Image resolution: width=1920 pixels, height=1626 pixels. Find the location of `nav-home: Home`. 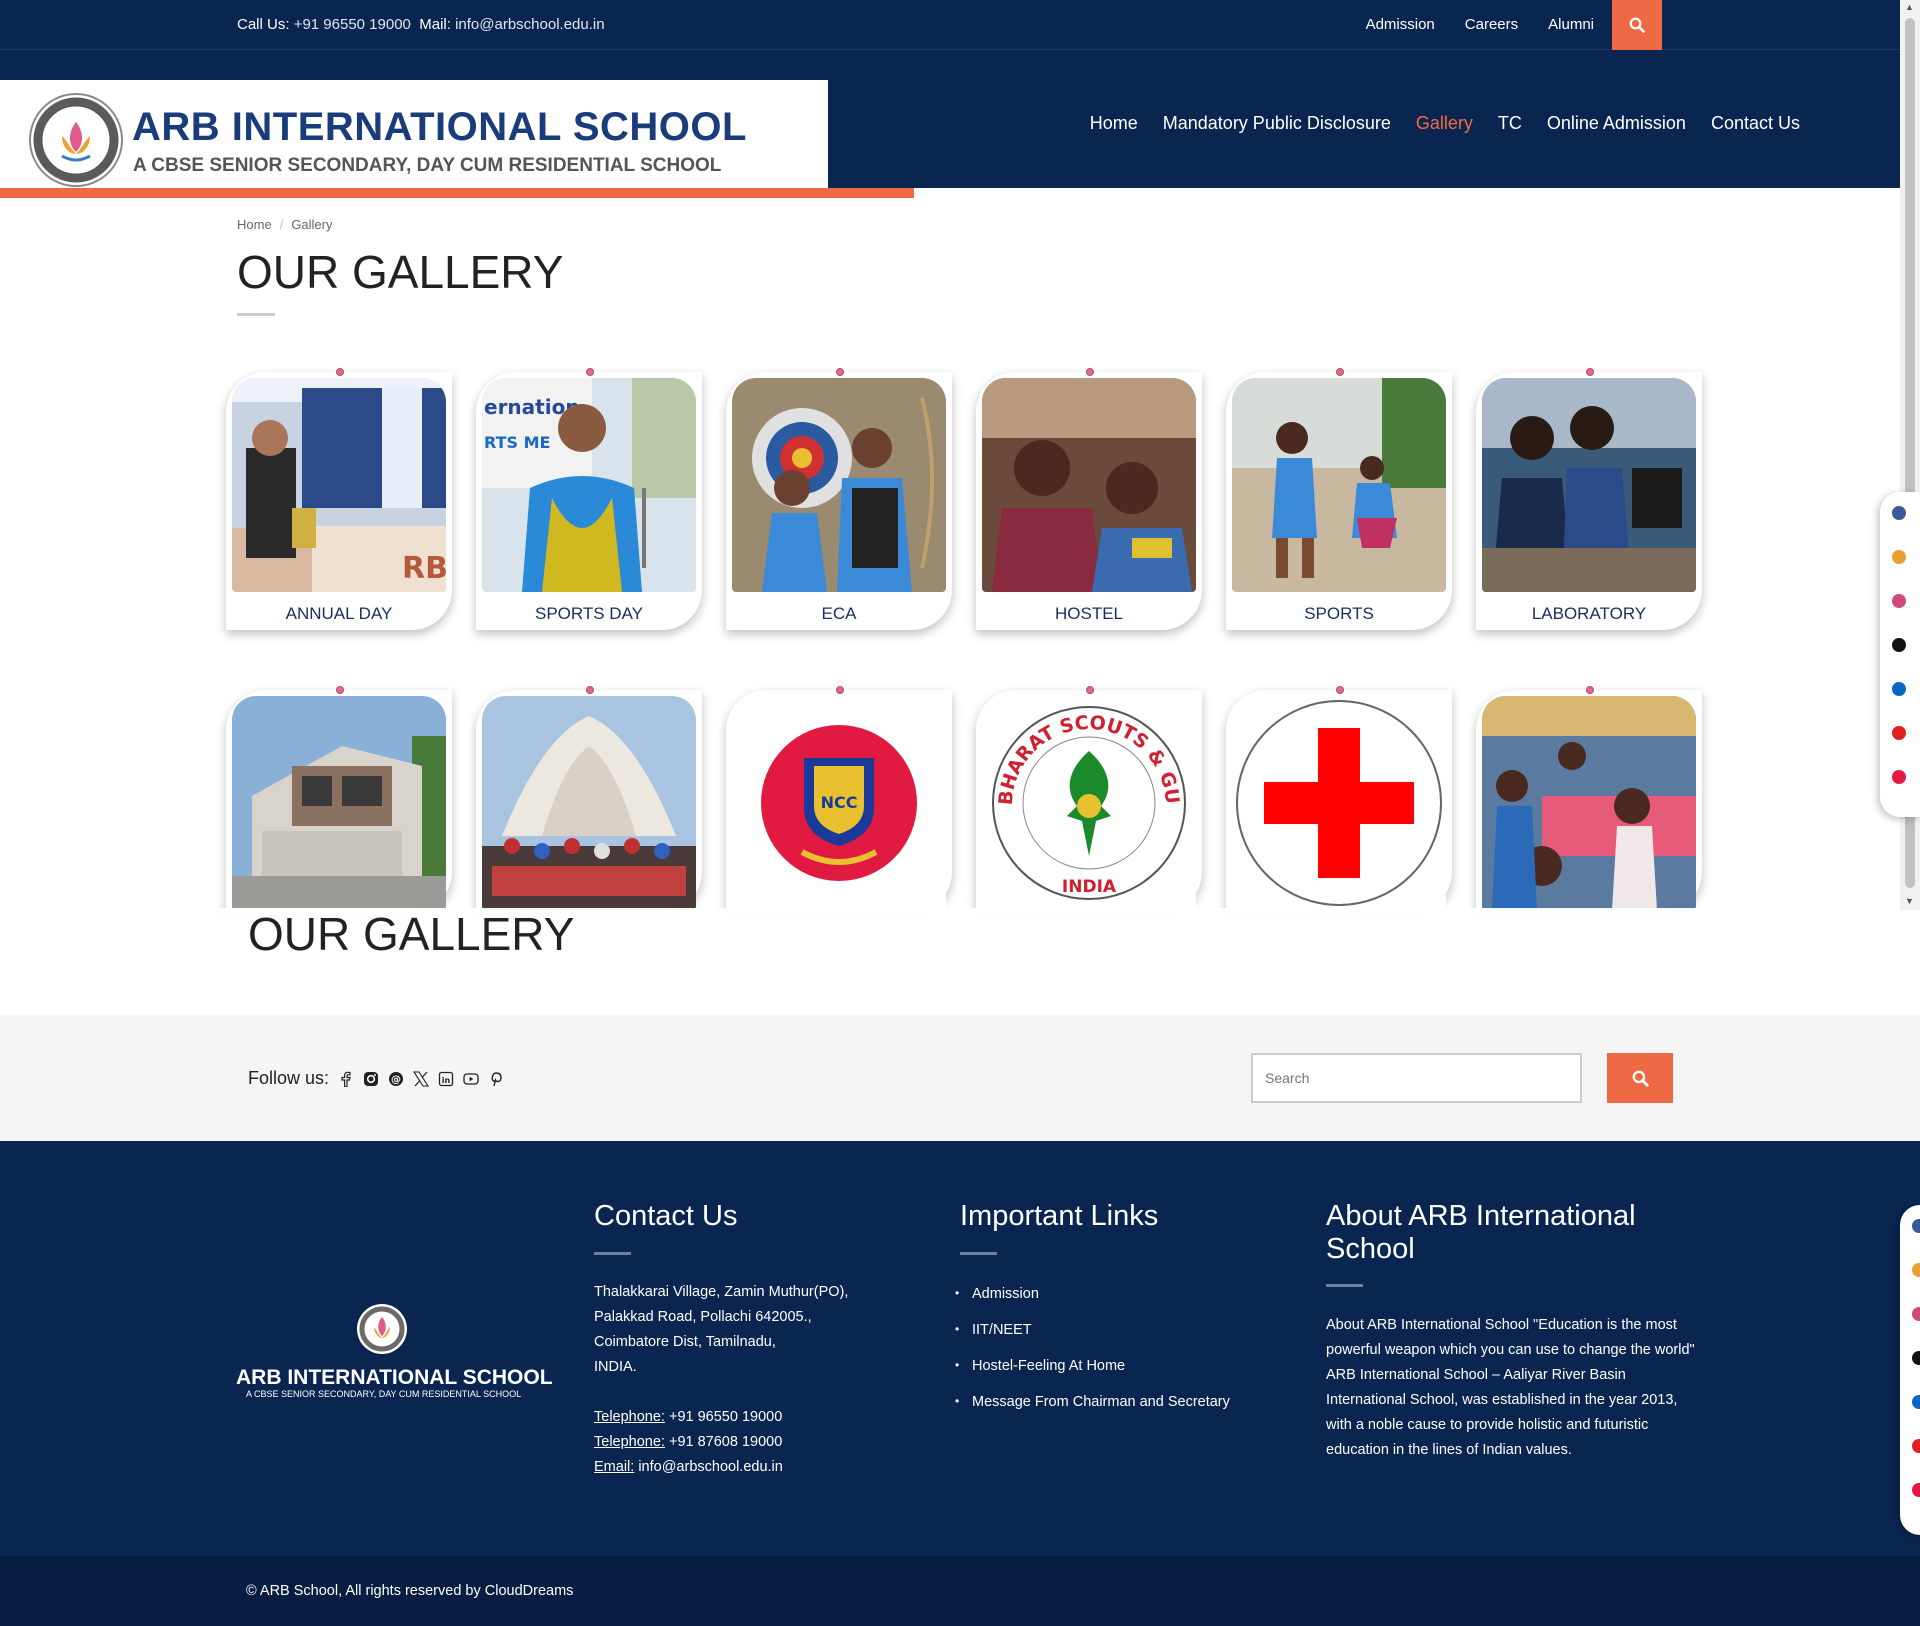

nav-home: Home is located at coordinates (1114, 123).